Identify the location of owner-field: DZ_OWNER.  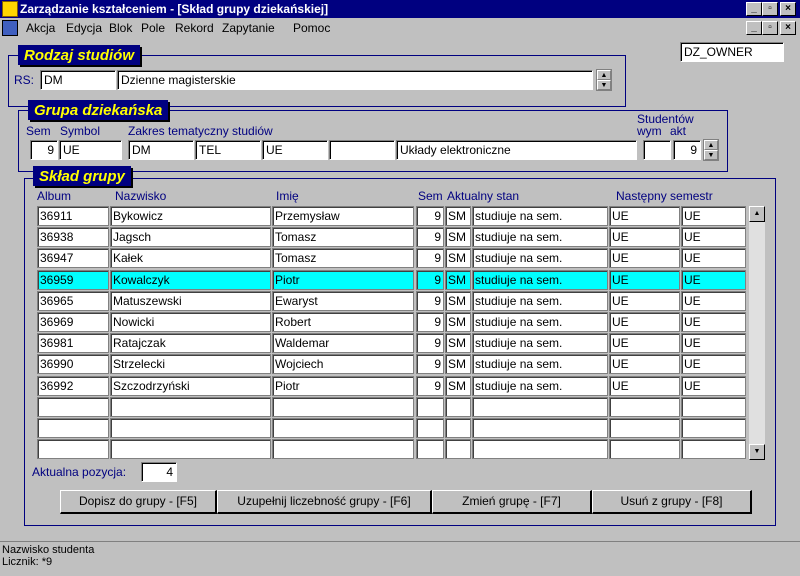
(732, 52).